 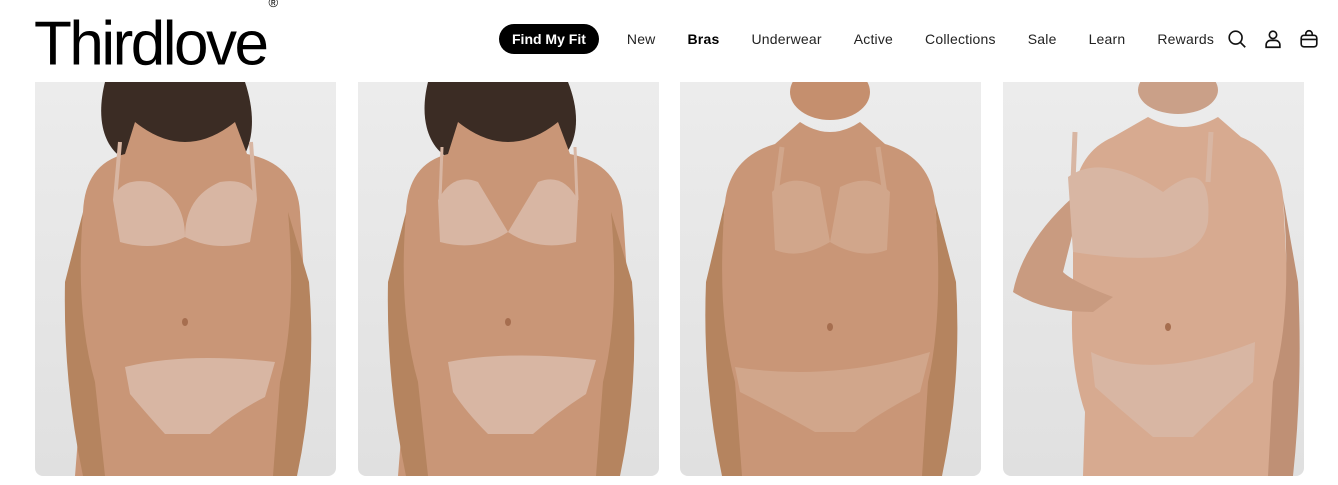 What do you see at coordinates (873, 39) in the screenshot?
I see `nav-item-active: Active` at bounding box center [873, 39].